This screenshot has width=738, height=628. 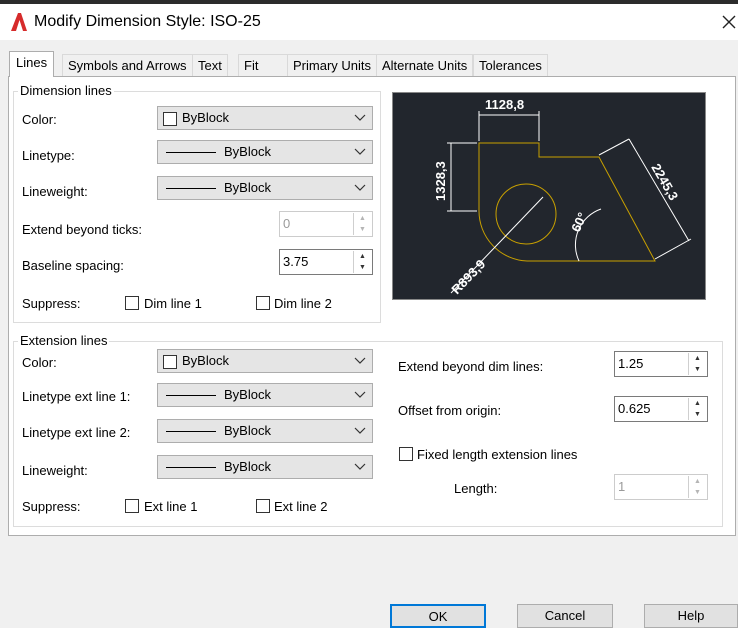 I want to click on tab-lines: Lines, so click(x=32, y=64).